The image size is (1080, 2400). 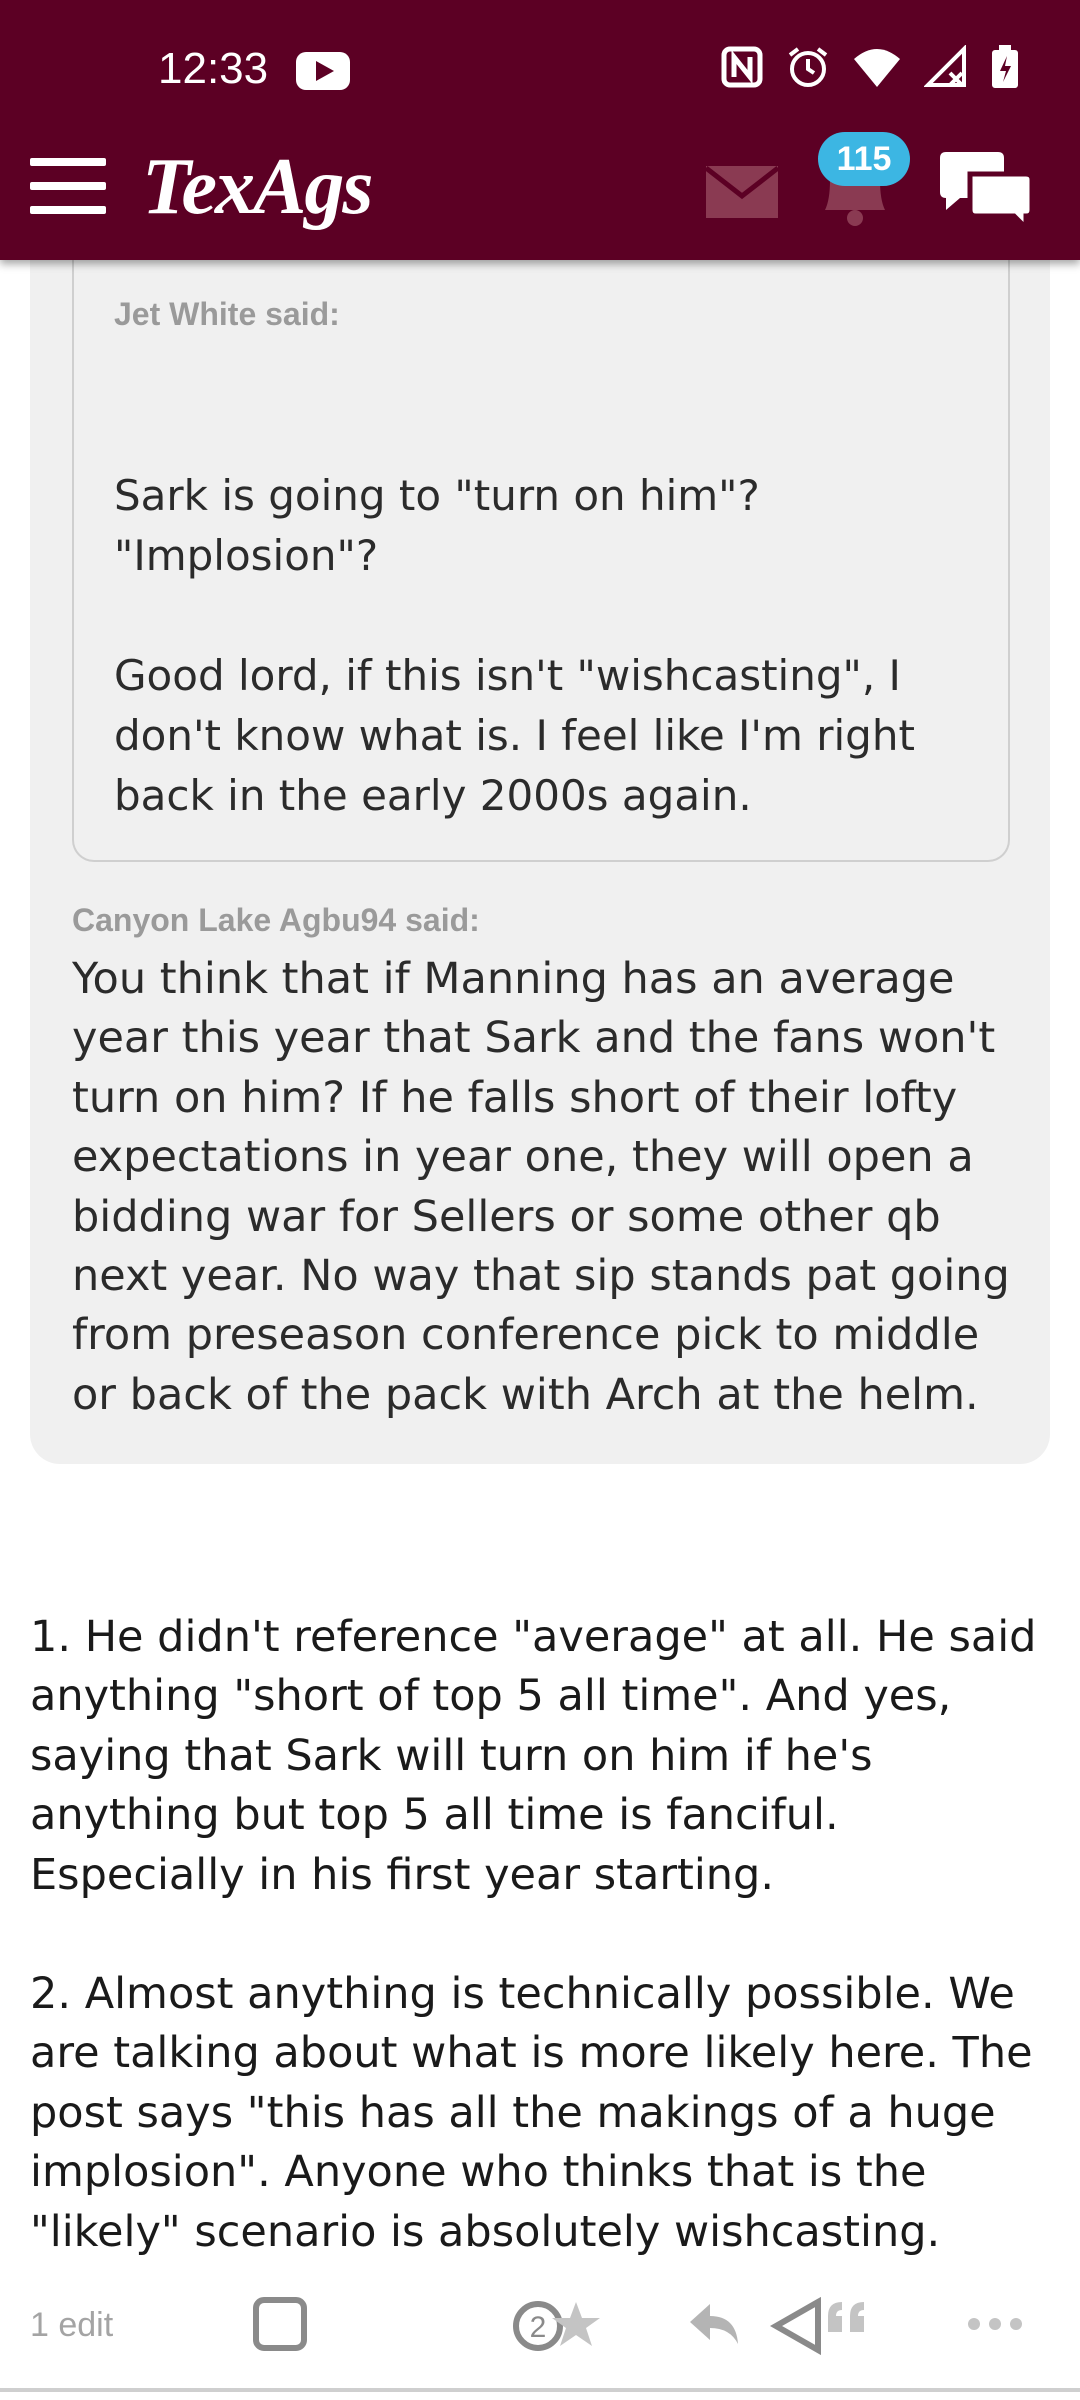 I want to click on star-count: 2, so click(x=538, y=2327).